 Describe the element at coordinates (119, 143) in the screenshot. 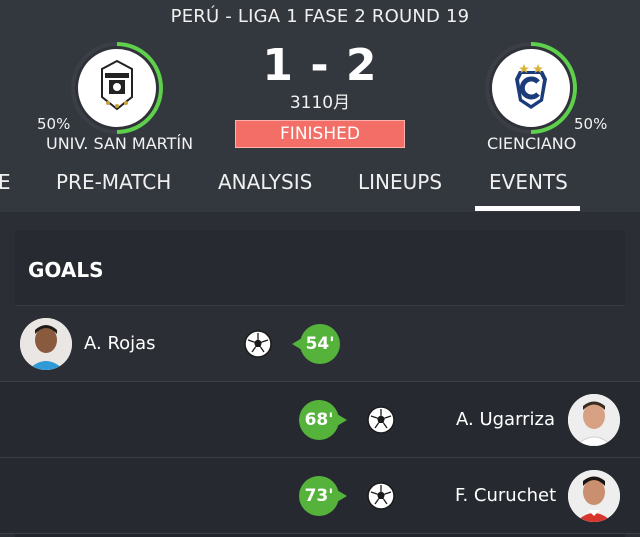

I see `home-team-name: UNIV. SAN MARTÍN` at that location.